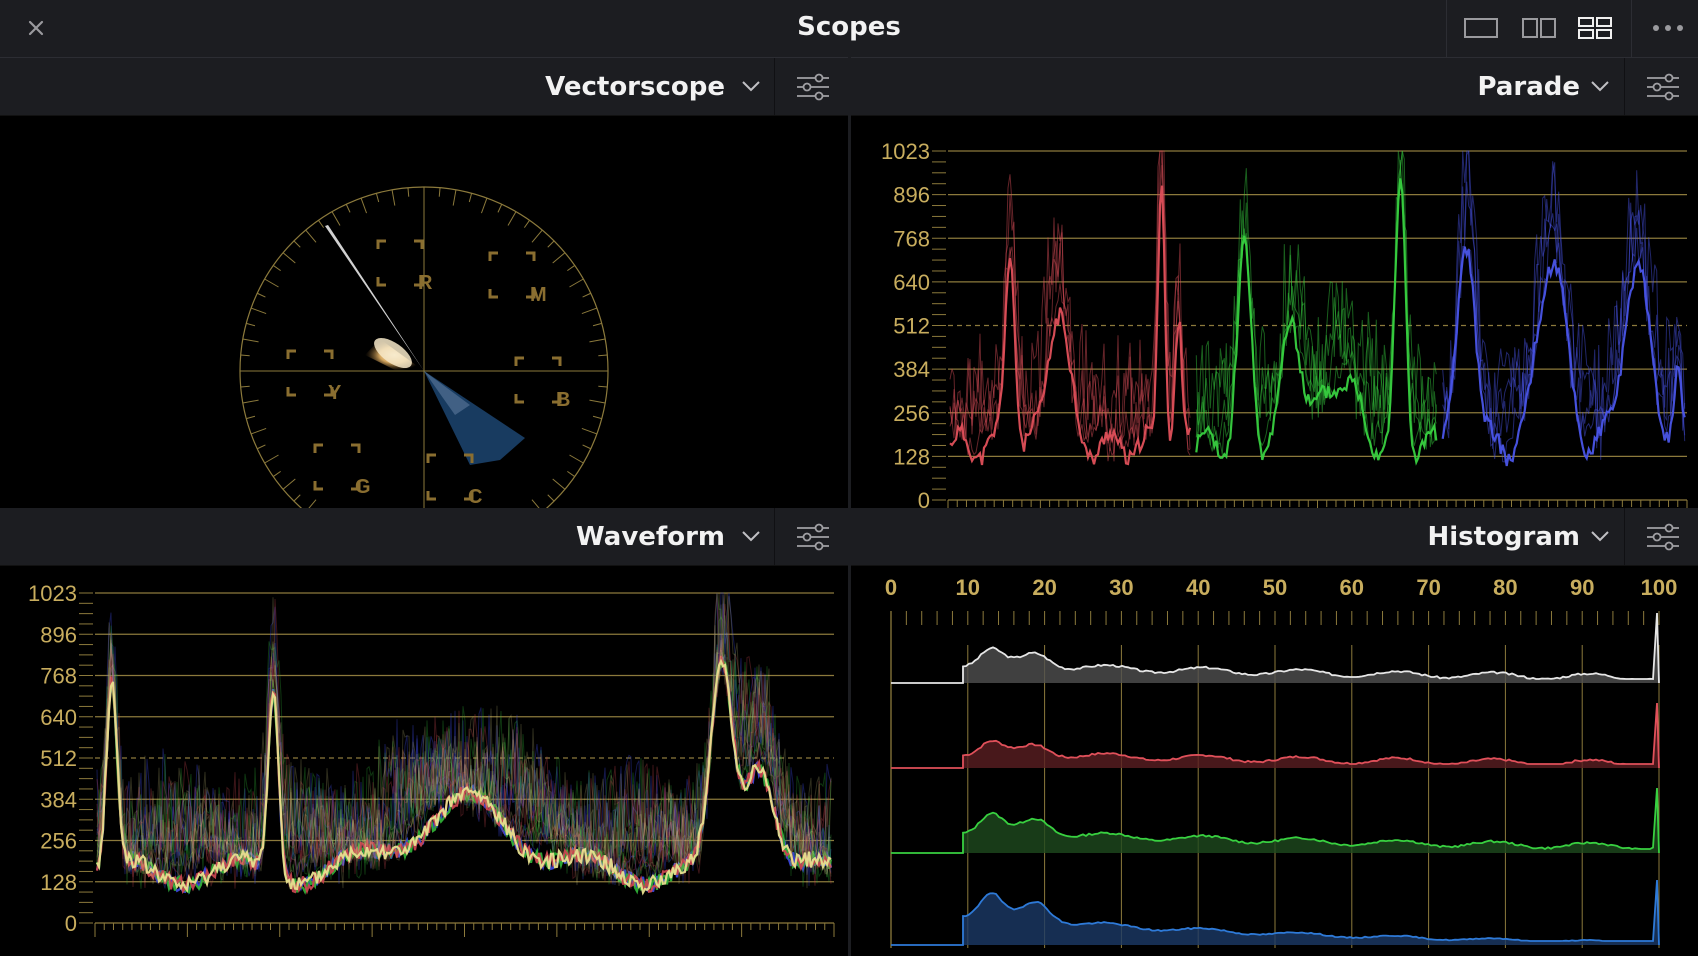  Describe the element at coordinates (363, 487) in the screenshot. I see `vector-target-label: G` at that location.